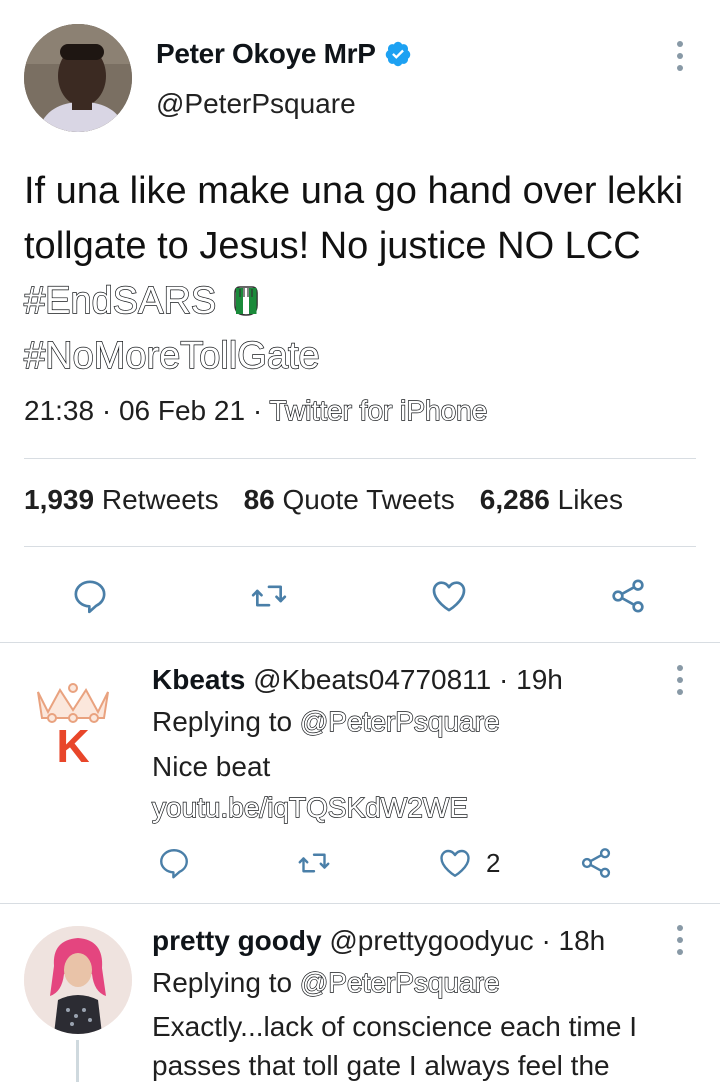  Describe the element at coordinates (368, 499) in the screenshot. I see `quotes-label: Quote Tweets` at that location.